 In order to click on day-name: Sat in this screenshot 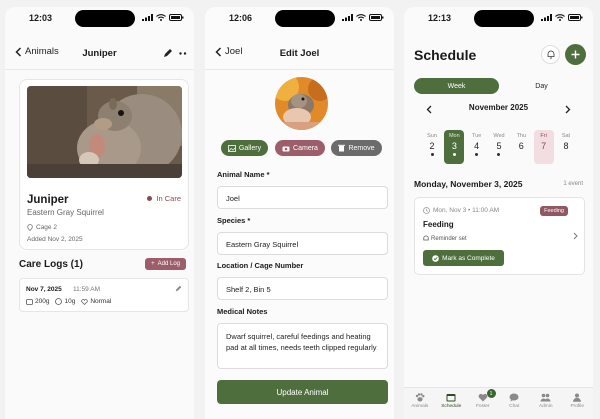, I will do `click(566, 136)`.